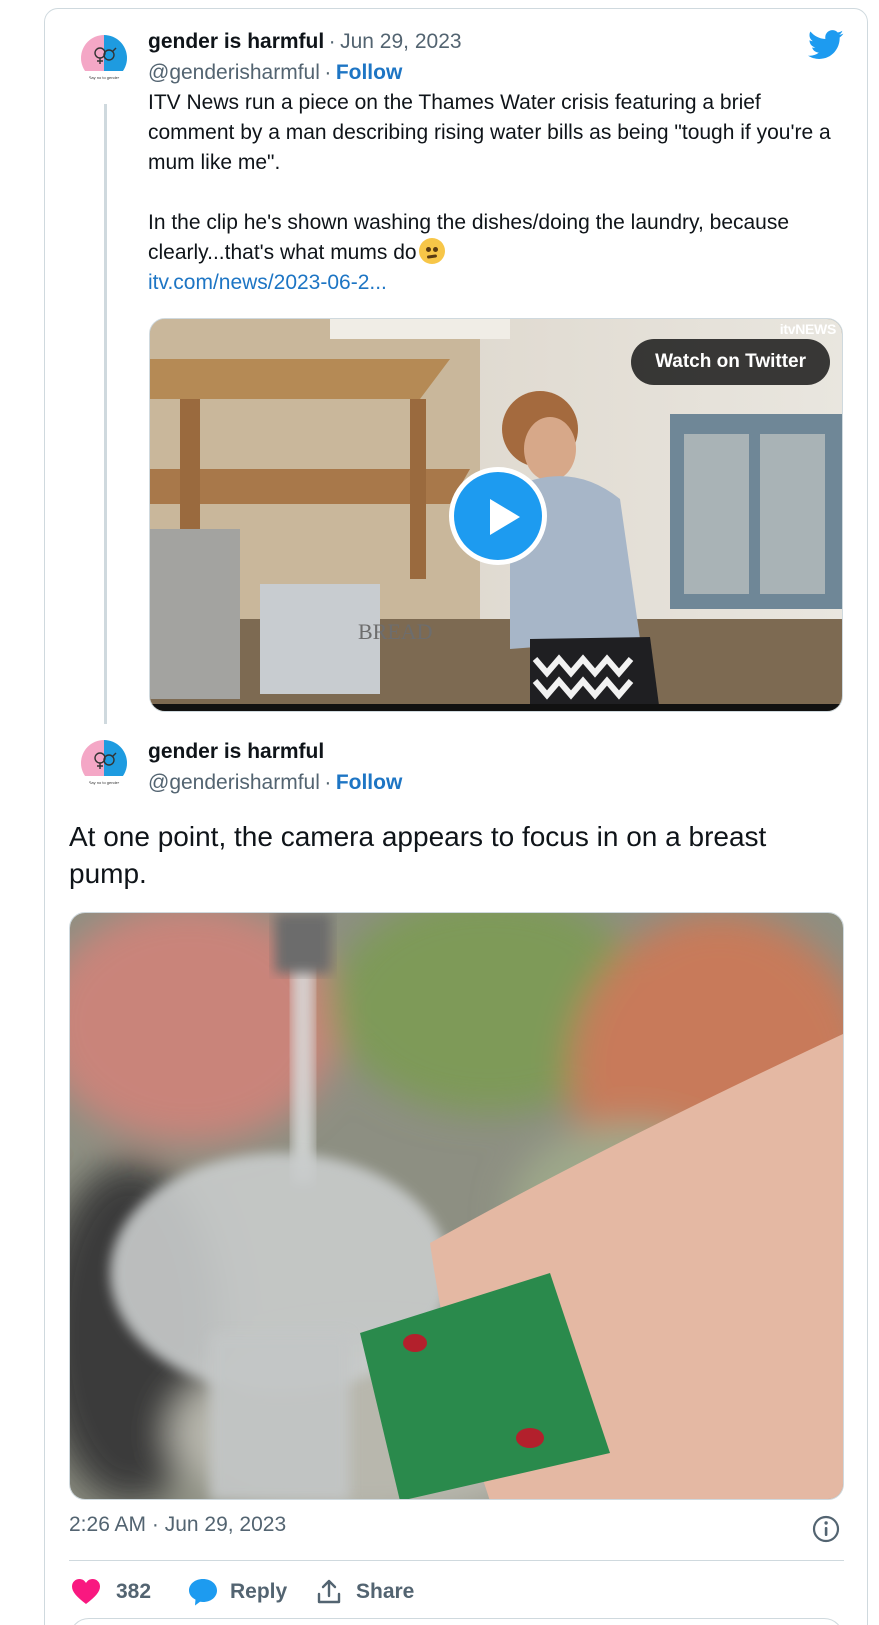  Describe the element at coordinates (730, 362) in the screenshot. I see `watch-on-twitter-button: Watch on Twitter` at that location.